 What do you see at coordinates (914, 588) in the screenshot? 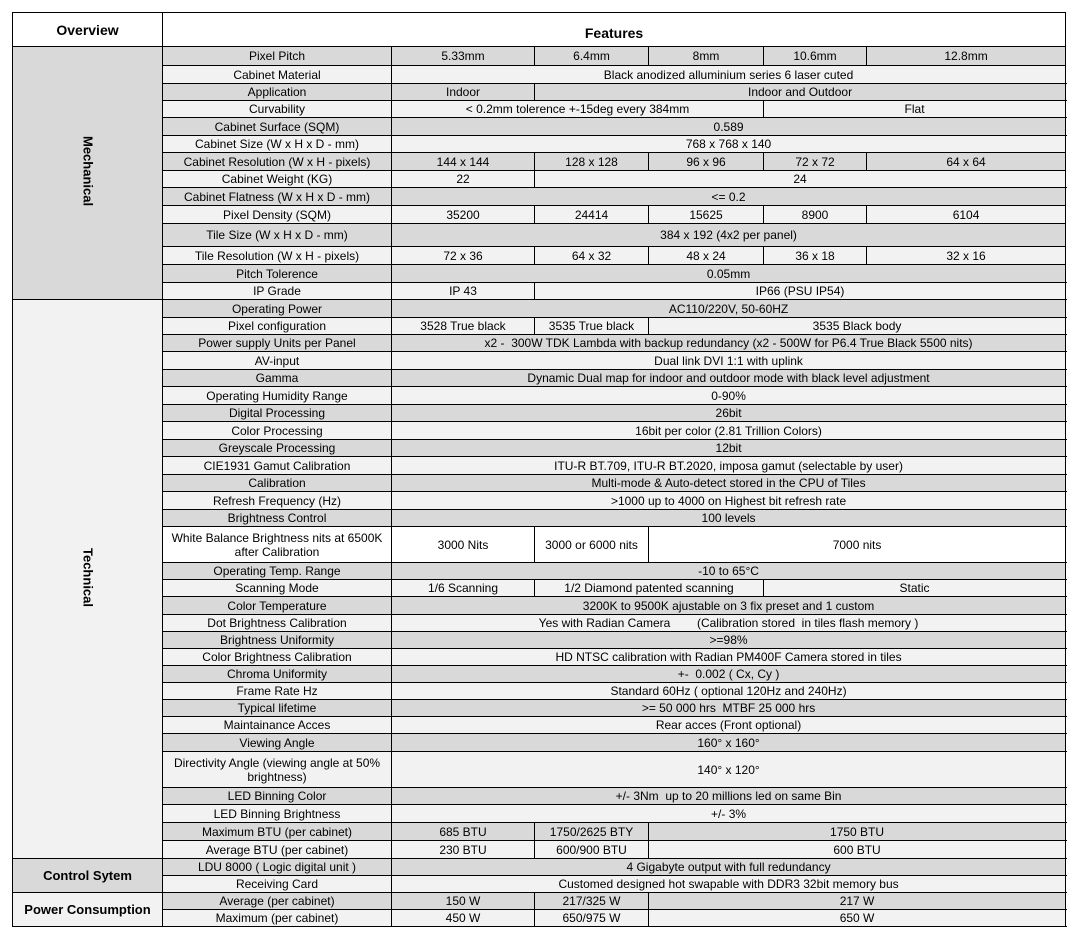
I see `row-value: Static` at bounding box center [914, 588].